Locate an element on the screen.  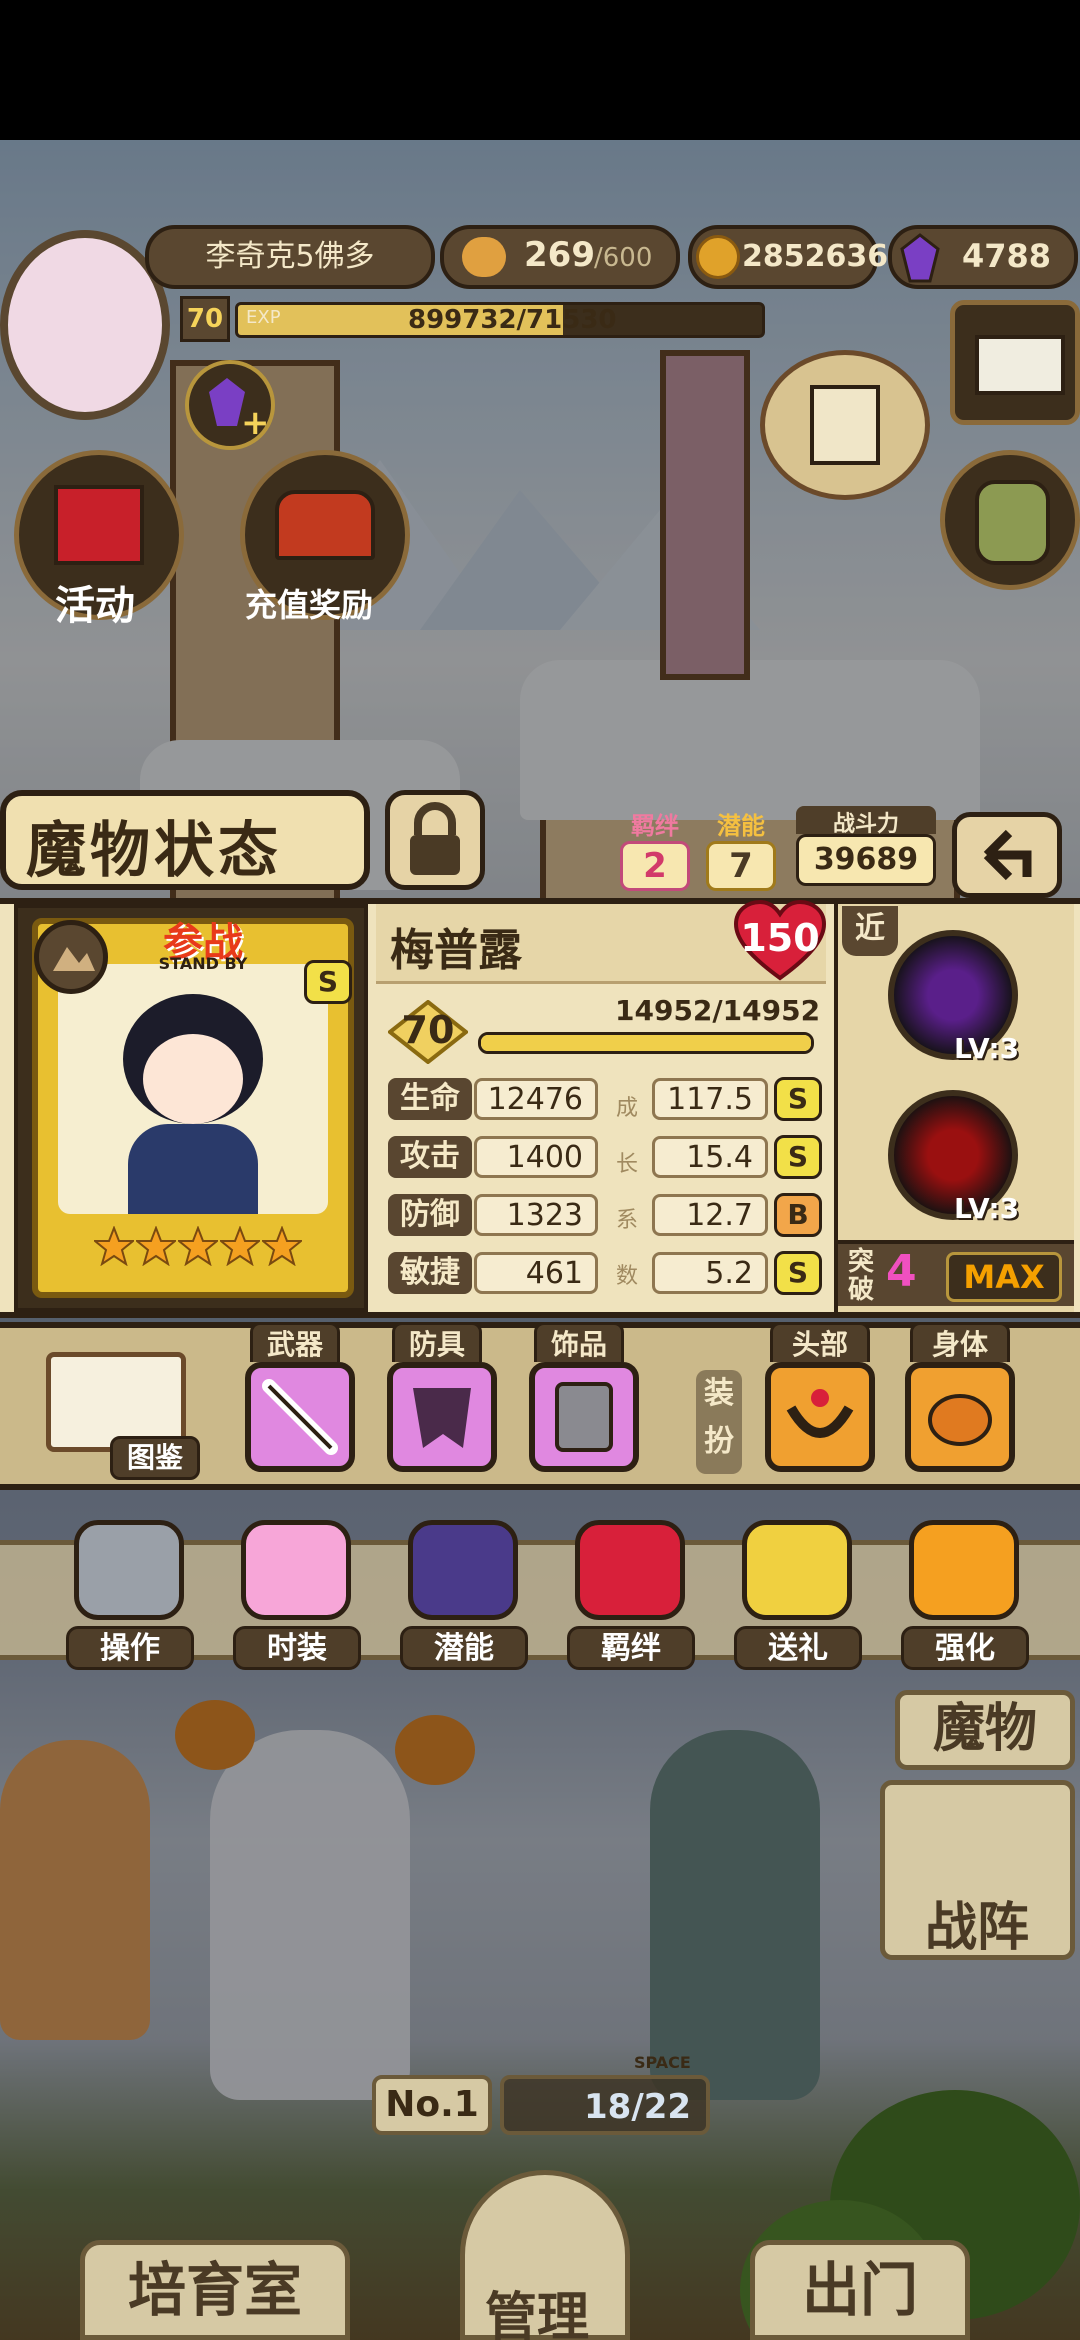
standby-sub: STAND BY is located at coordinates (203, 963).